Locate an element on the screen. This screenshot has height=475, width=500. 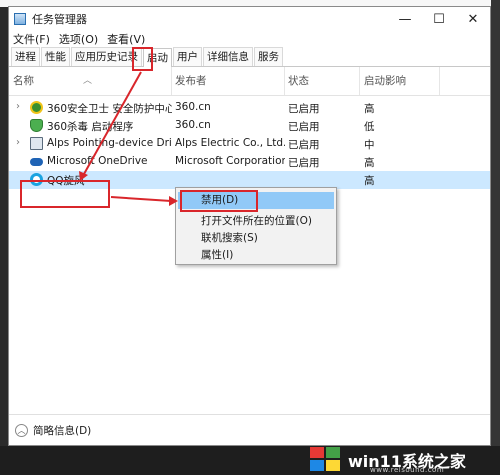
annotation-arrows is located at coordinates (128, 138).